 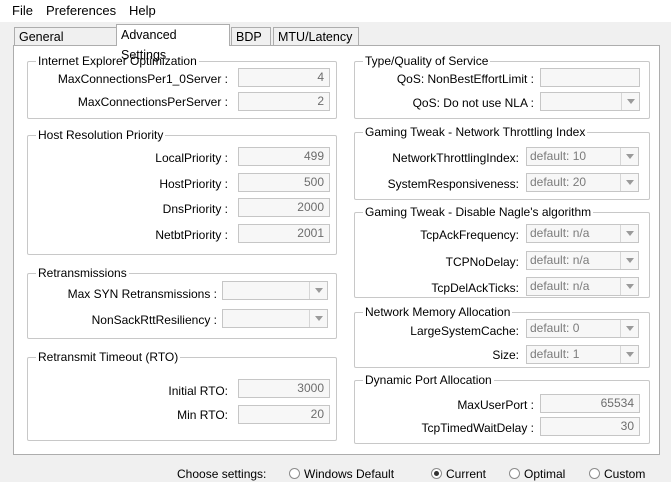 I want to click on min-rto-input: 20, so click(x=284, y=414).